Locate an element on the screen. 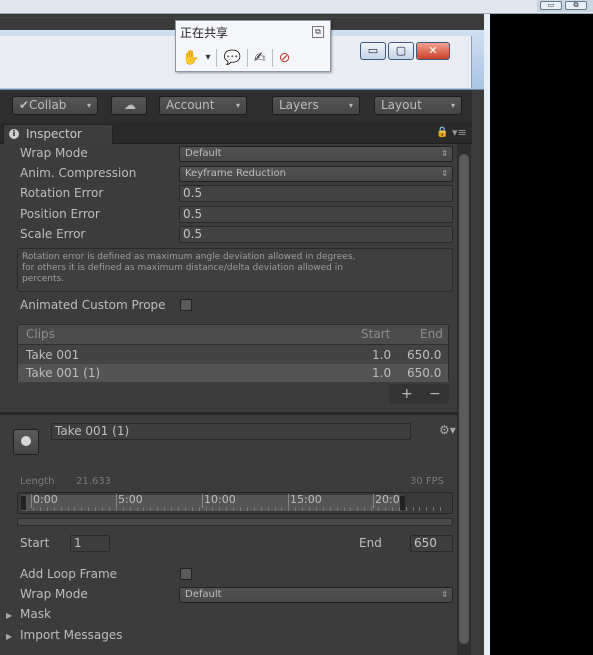 The image size is (593, 655). wrap-mode-label: Wrap Mode is located at coordinates (54, 153).